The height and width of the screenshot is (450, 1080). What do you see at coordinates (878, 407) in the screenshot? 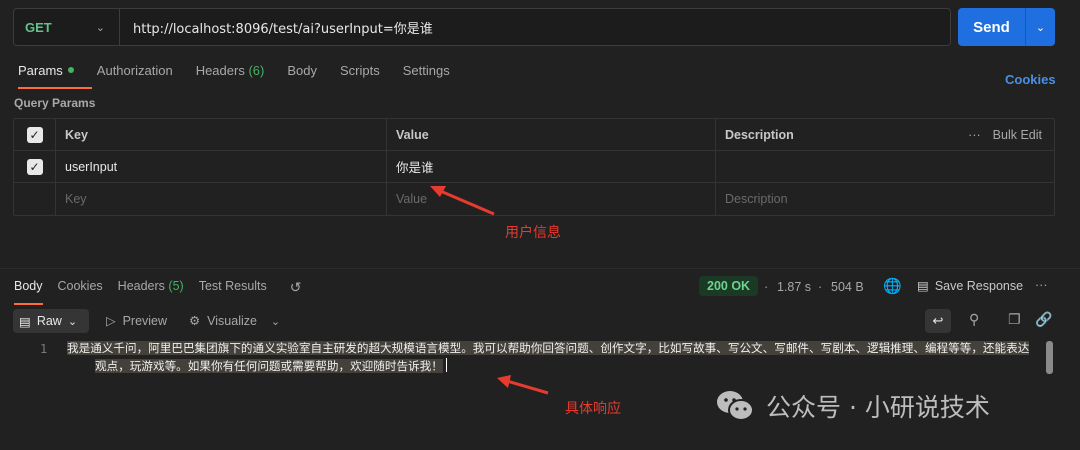
I see `watermark-text: 公众号 · 小研说技术` at bounding box center [878, 407].